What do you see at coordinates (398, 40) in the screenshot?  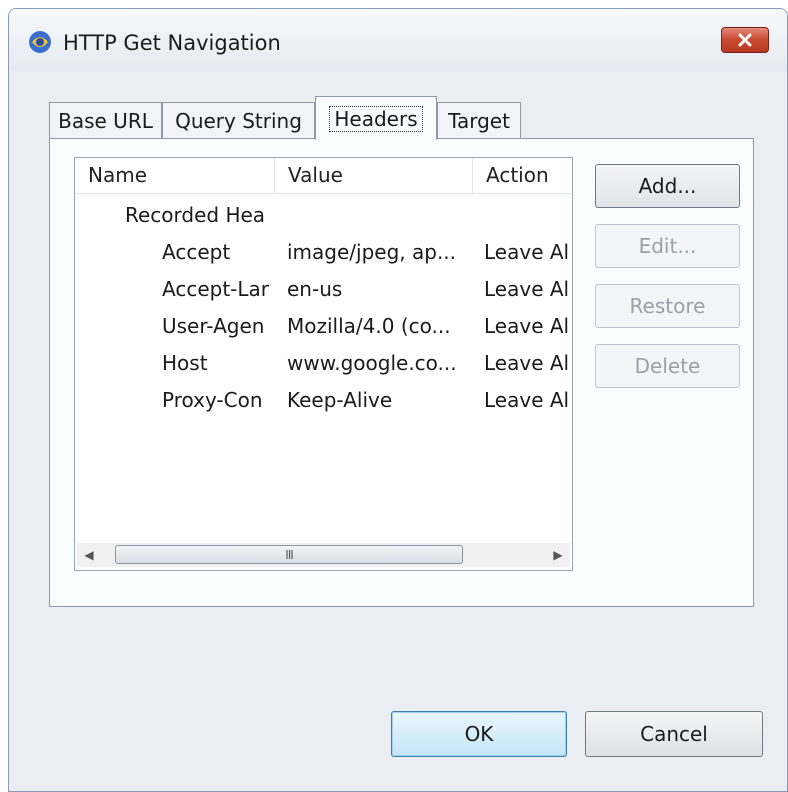 I see `title-bar: HTTP Get Navigation` at bounding box center [398, 40].